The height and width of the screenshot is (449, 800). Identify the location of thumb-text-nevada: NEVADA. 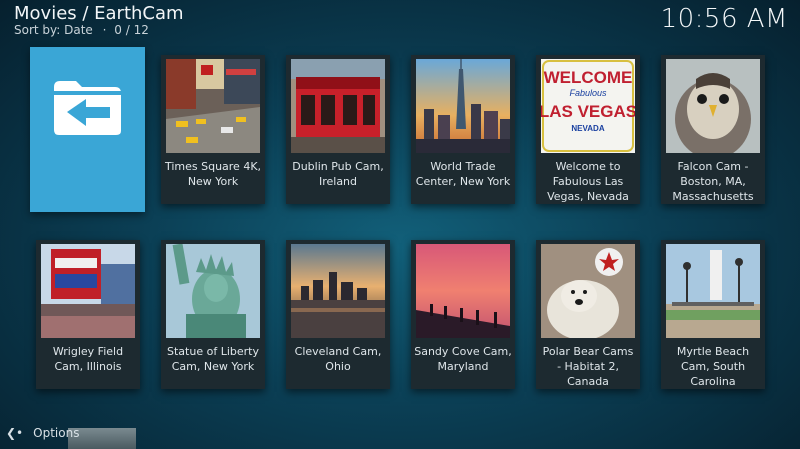
(587, 128).